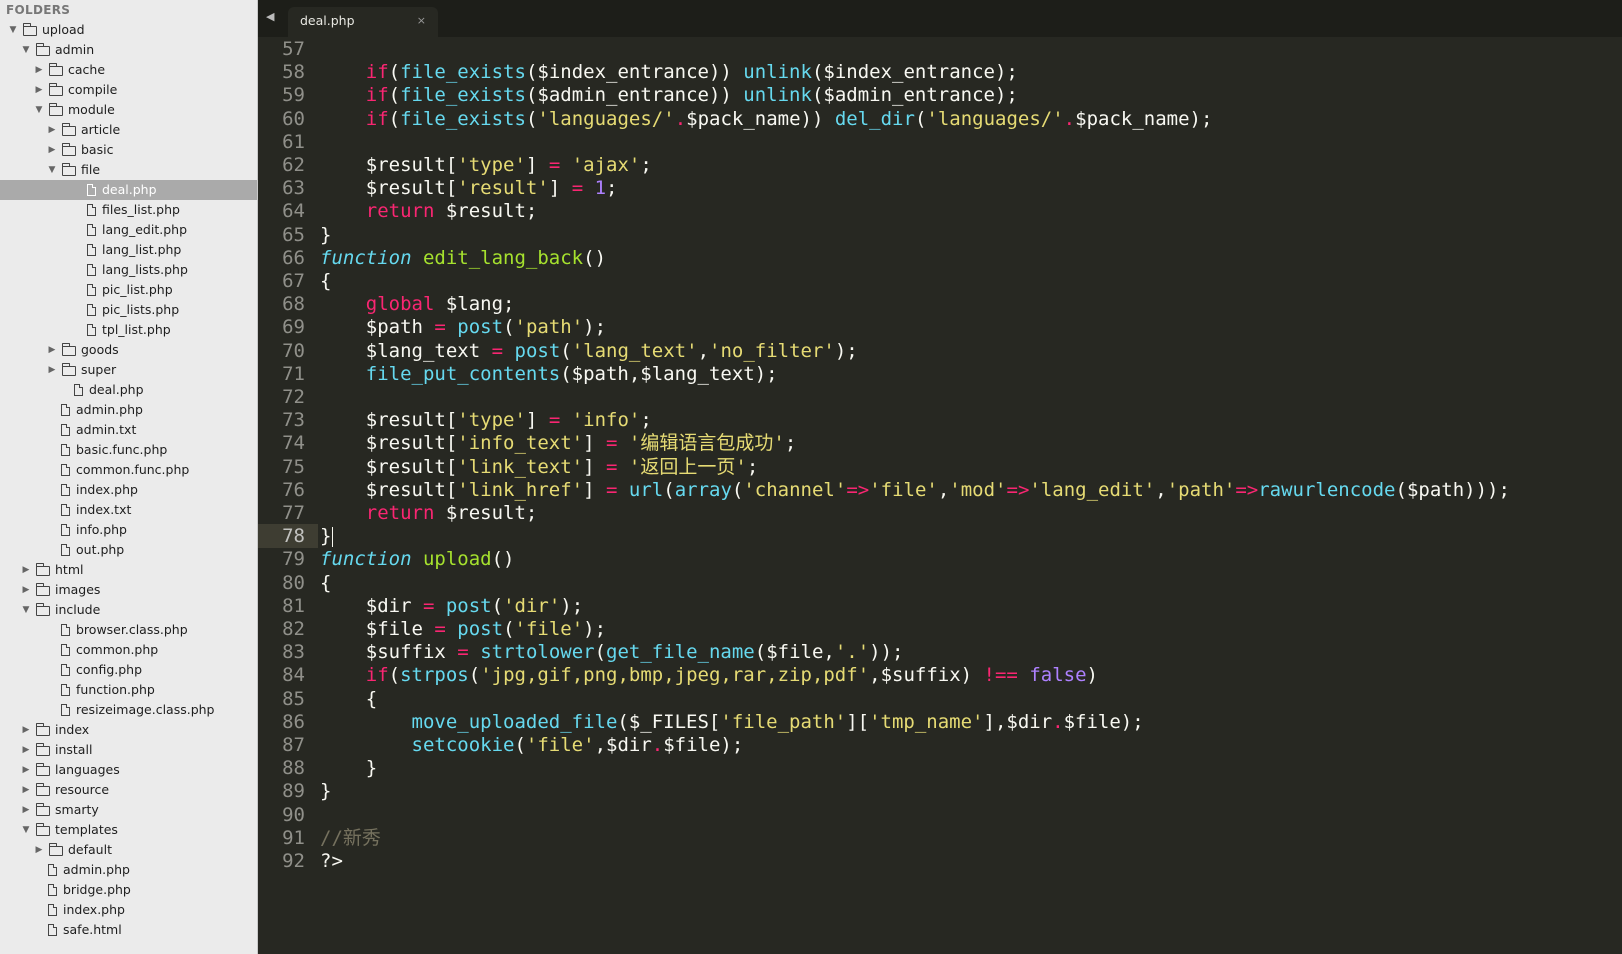 This screenshot has height=954, width=1622. What do you see at coordinates (486, 420) in the screenshot?
I see `code-line: $result['type'] = 'info';` at bounding box center [486, 420].